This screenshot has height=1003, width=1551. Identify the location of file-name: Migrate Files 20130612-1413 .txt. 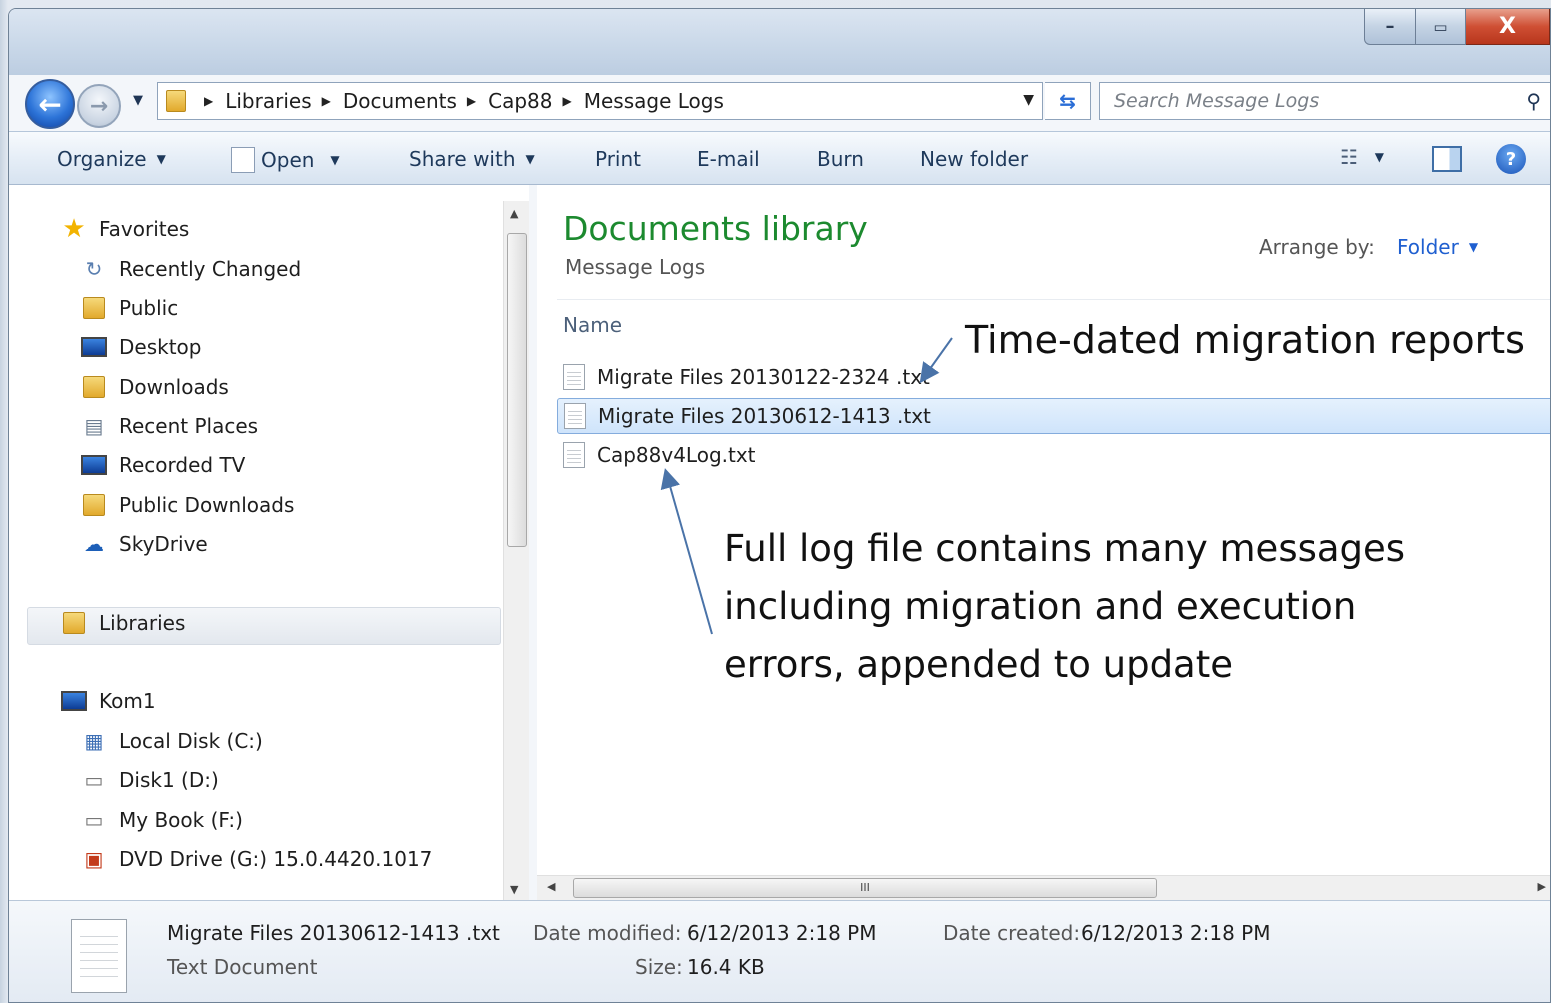
(764, 416).